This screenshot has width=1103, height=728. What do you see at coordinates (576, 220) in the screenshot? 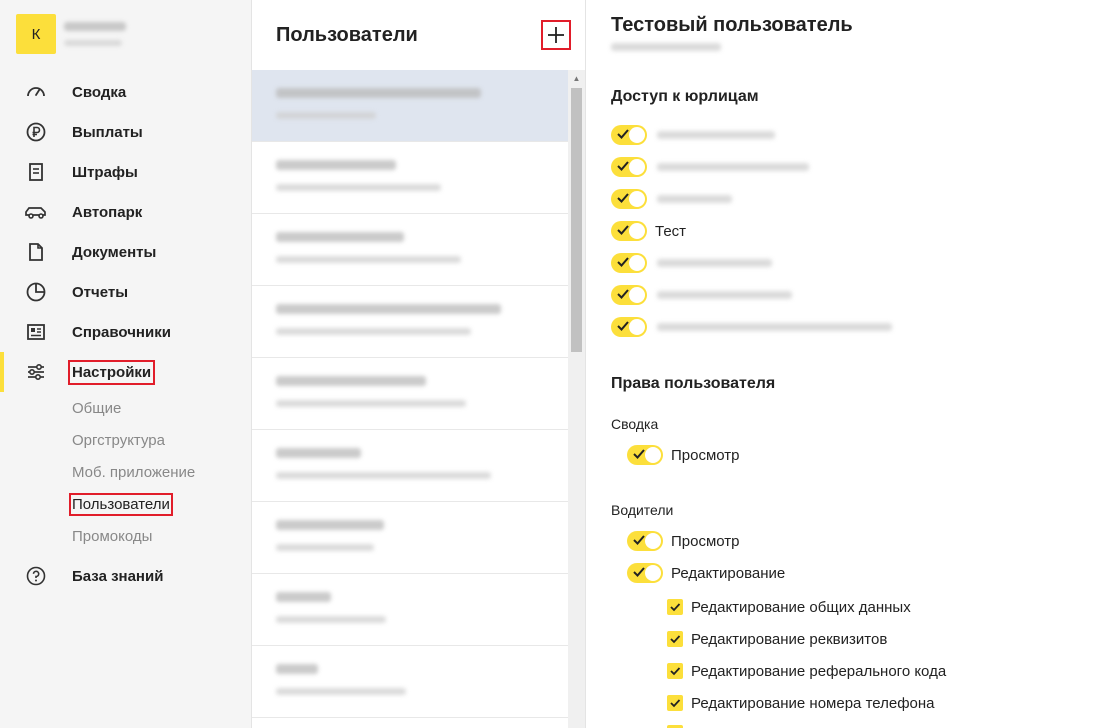
I see `scrollbar-thumb` at bounding box center [576, 220].